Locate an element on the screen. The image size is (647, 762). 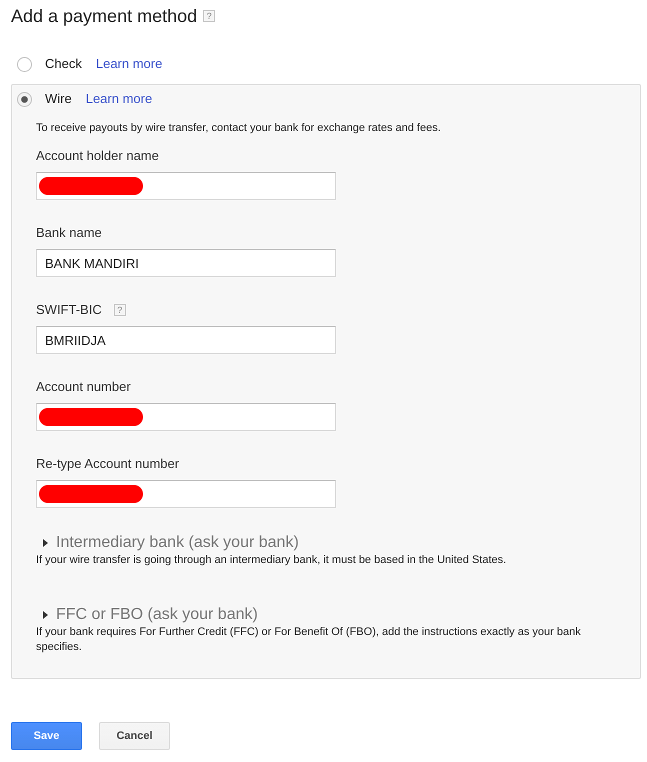
page-title: Add a payment method is located at coordinates (104, 16).